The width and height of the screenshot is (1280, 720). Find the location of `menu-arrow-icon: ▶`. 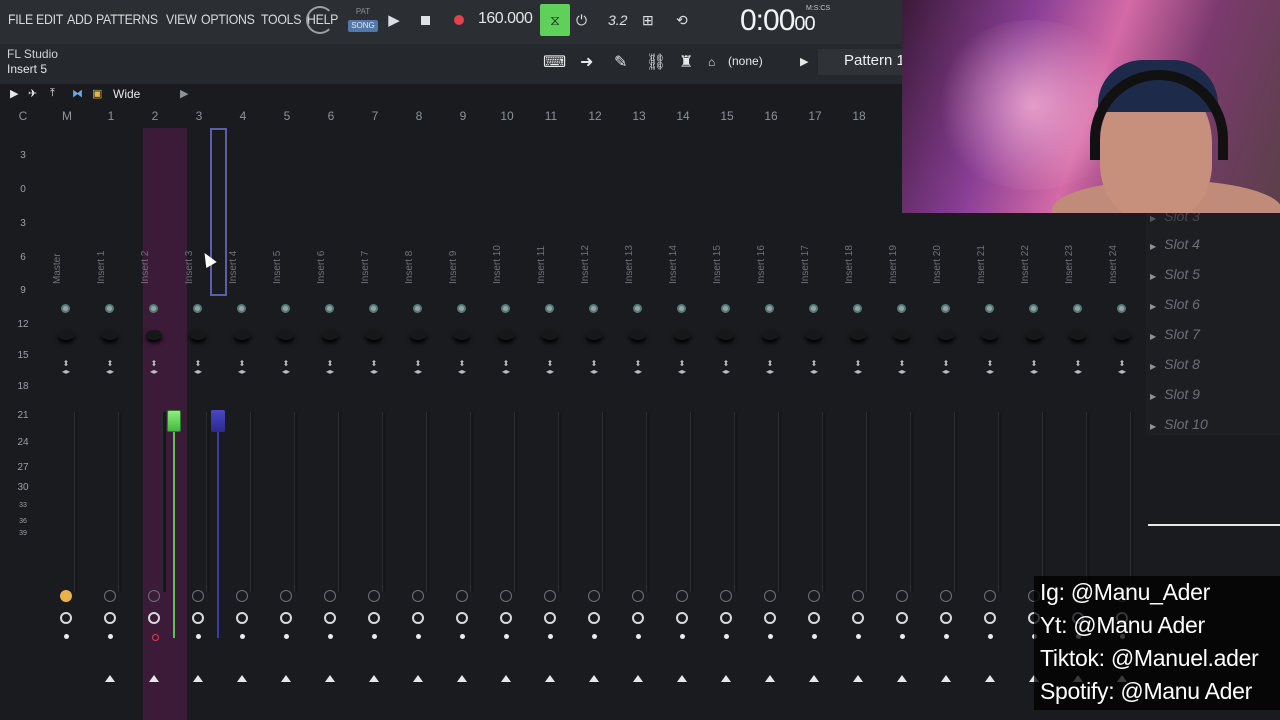

menu-arrow-icon: ▶ is located at coordinates (14, 93).